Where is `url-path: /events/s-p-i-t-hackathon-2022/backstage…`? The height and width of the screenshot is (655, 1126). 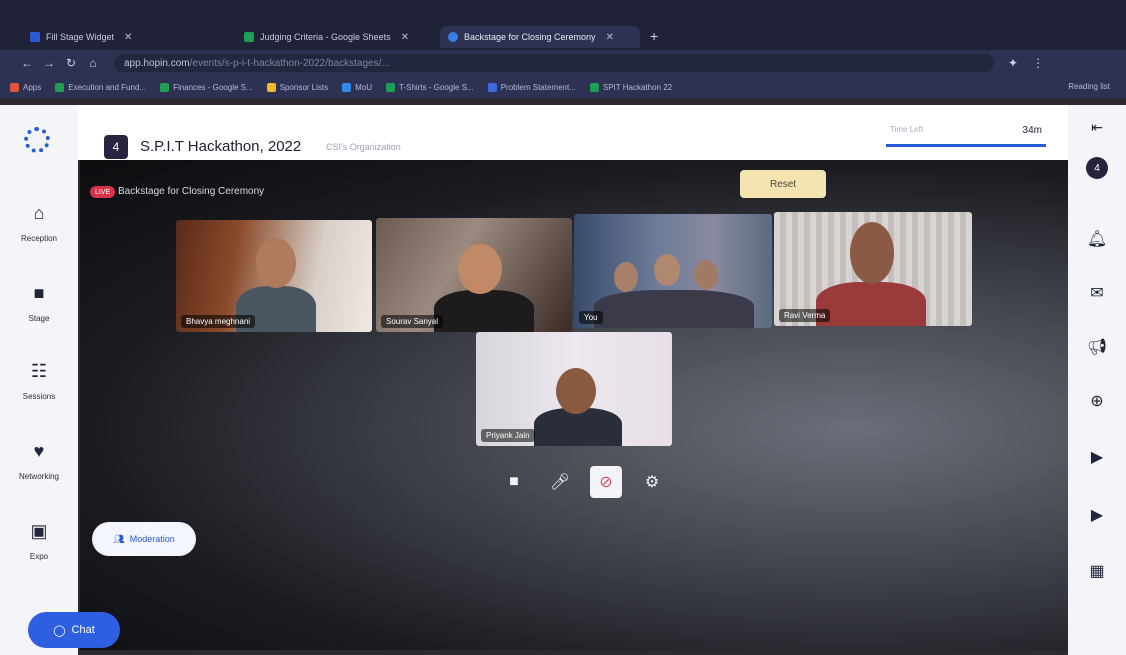
url-path: /events/s-p-i-t-hackathon-2022/backstage… is located at coordinates (289, 63).